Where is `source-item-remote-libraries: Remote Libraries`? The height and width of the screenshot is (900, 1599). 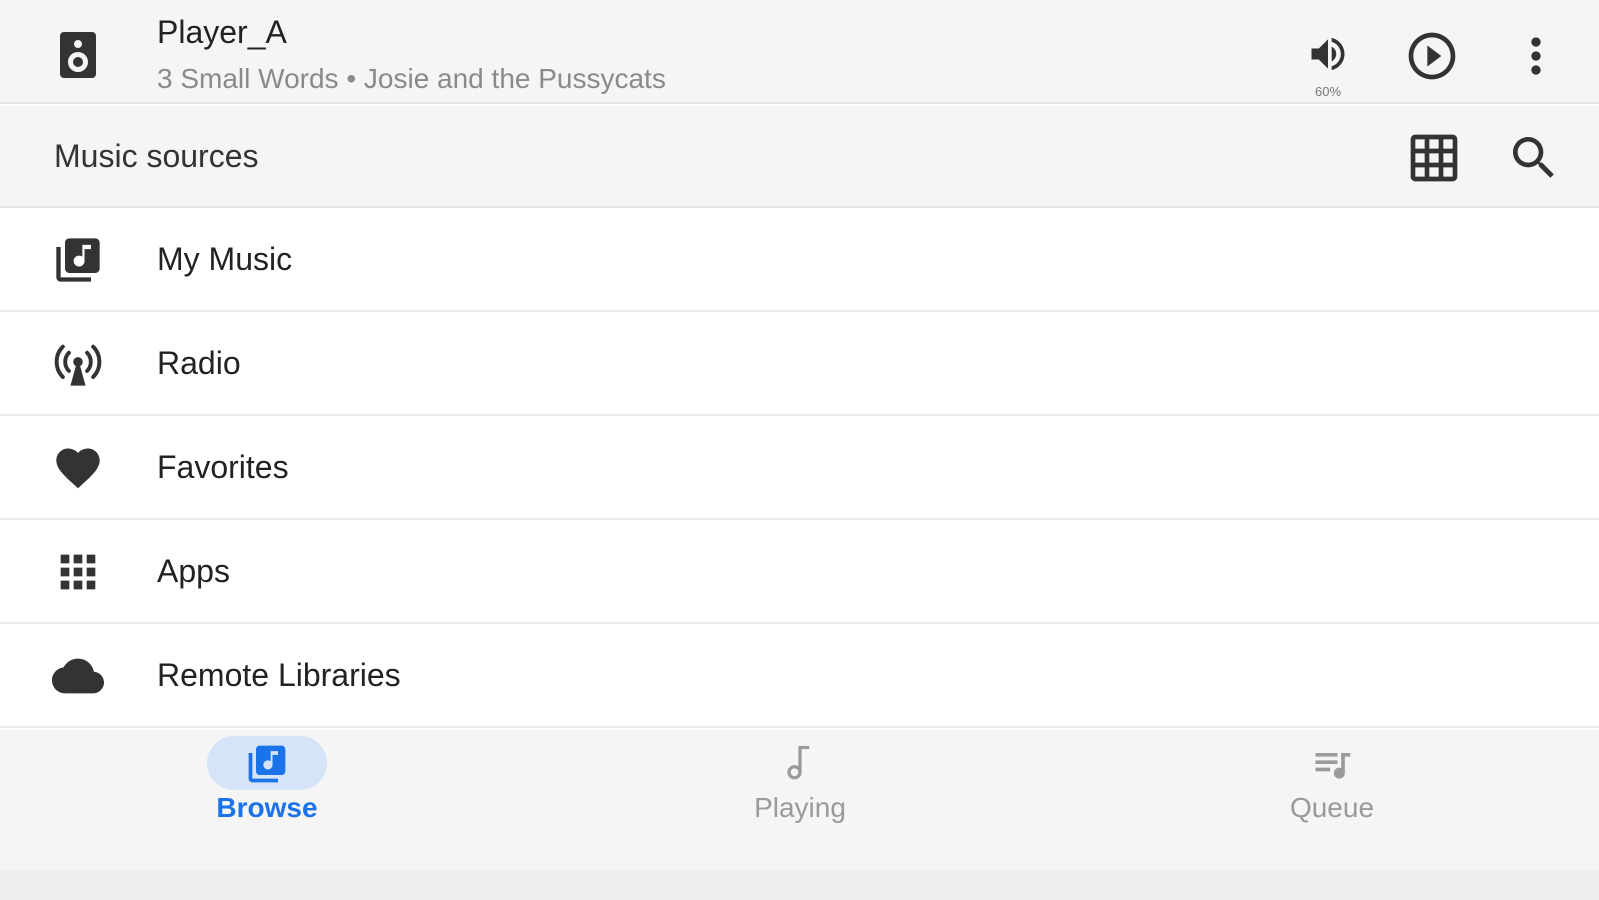 source-item-remote-libraries: Remote Libraries is located at coordinates (799, 676).